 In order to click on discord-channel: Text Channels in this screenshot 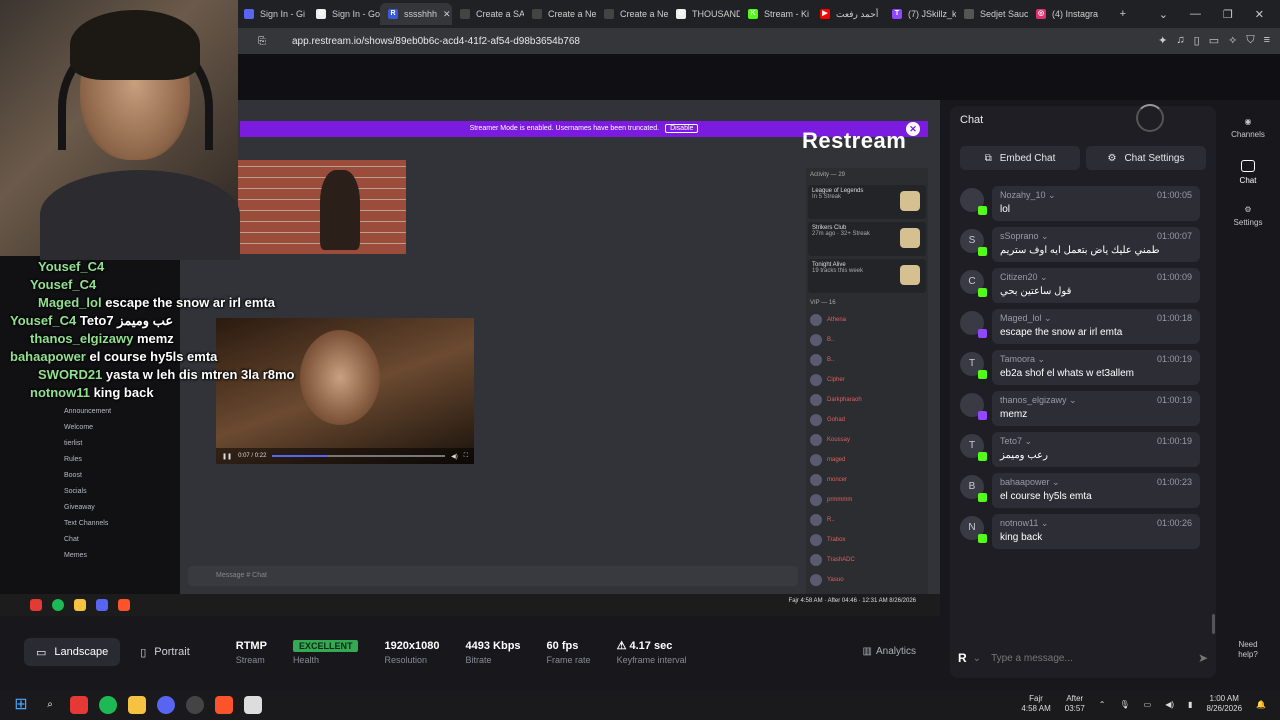, I will do `click(102, 524)`.